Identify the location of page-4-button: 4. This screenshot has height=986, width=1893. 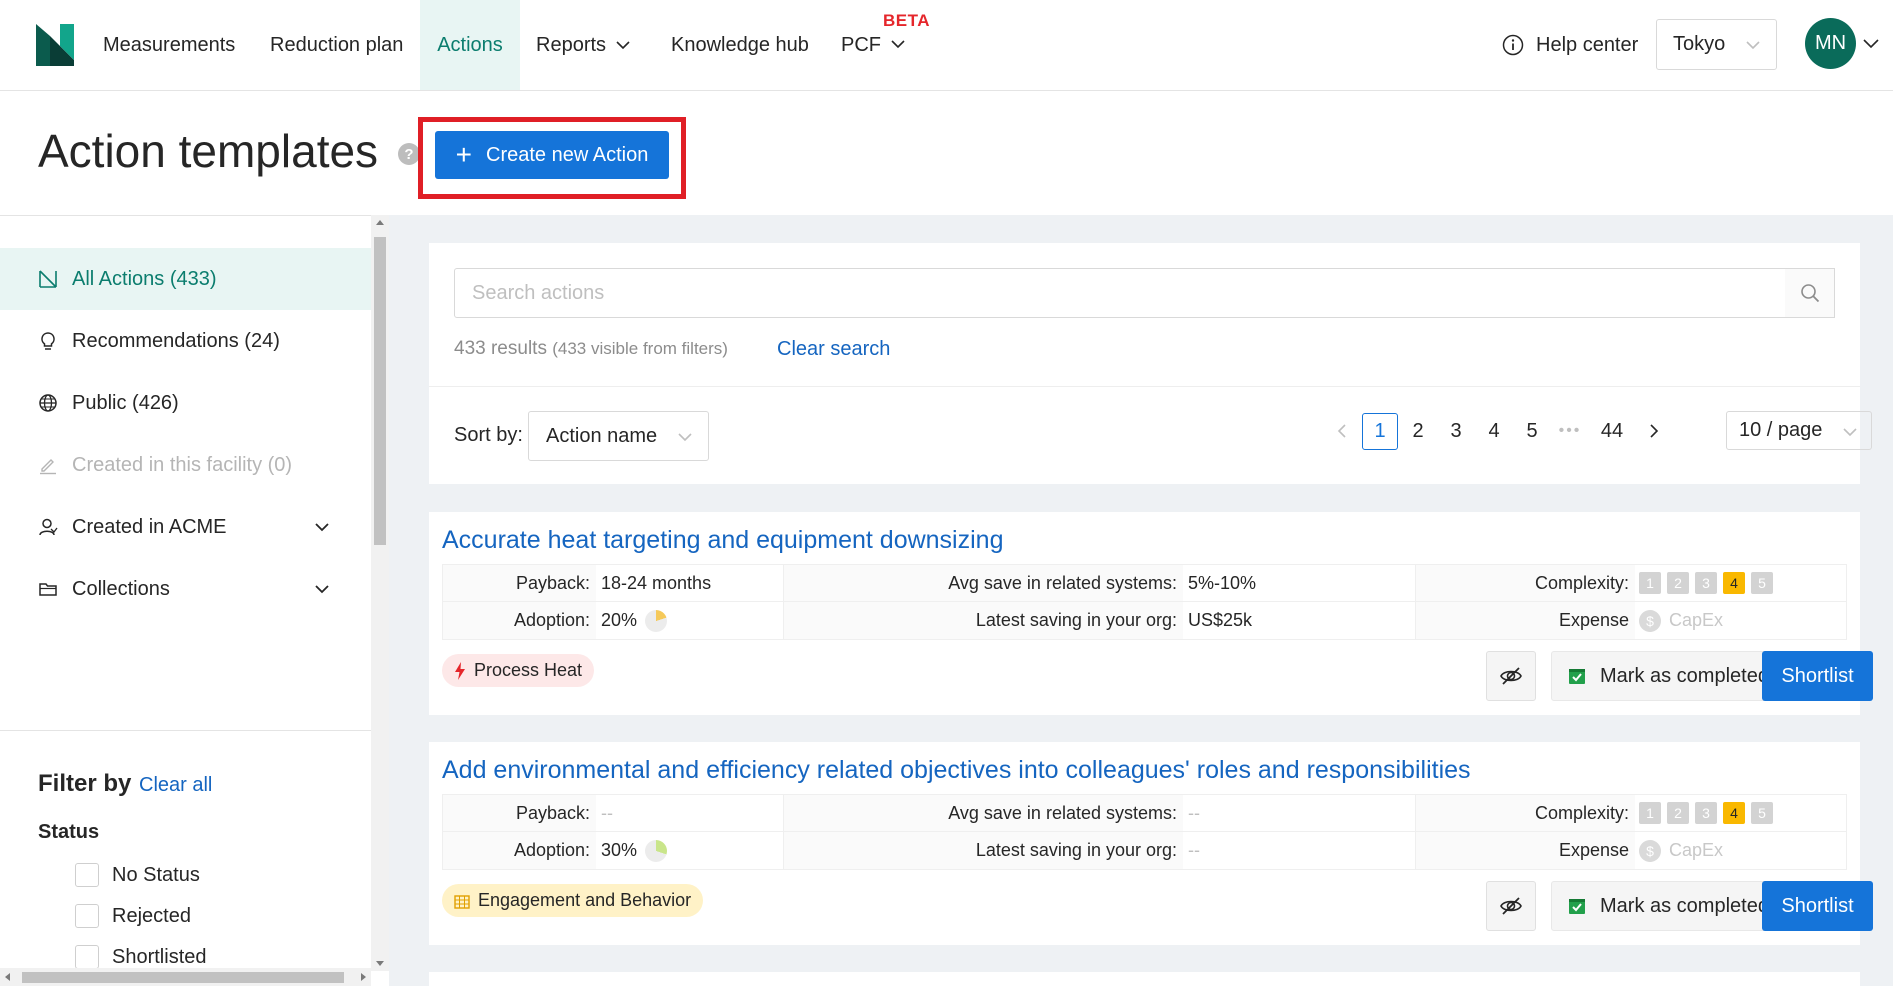
(1494, 431).